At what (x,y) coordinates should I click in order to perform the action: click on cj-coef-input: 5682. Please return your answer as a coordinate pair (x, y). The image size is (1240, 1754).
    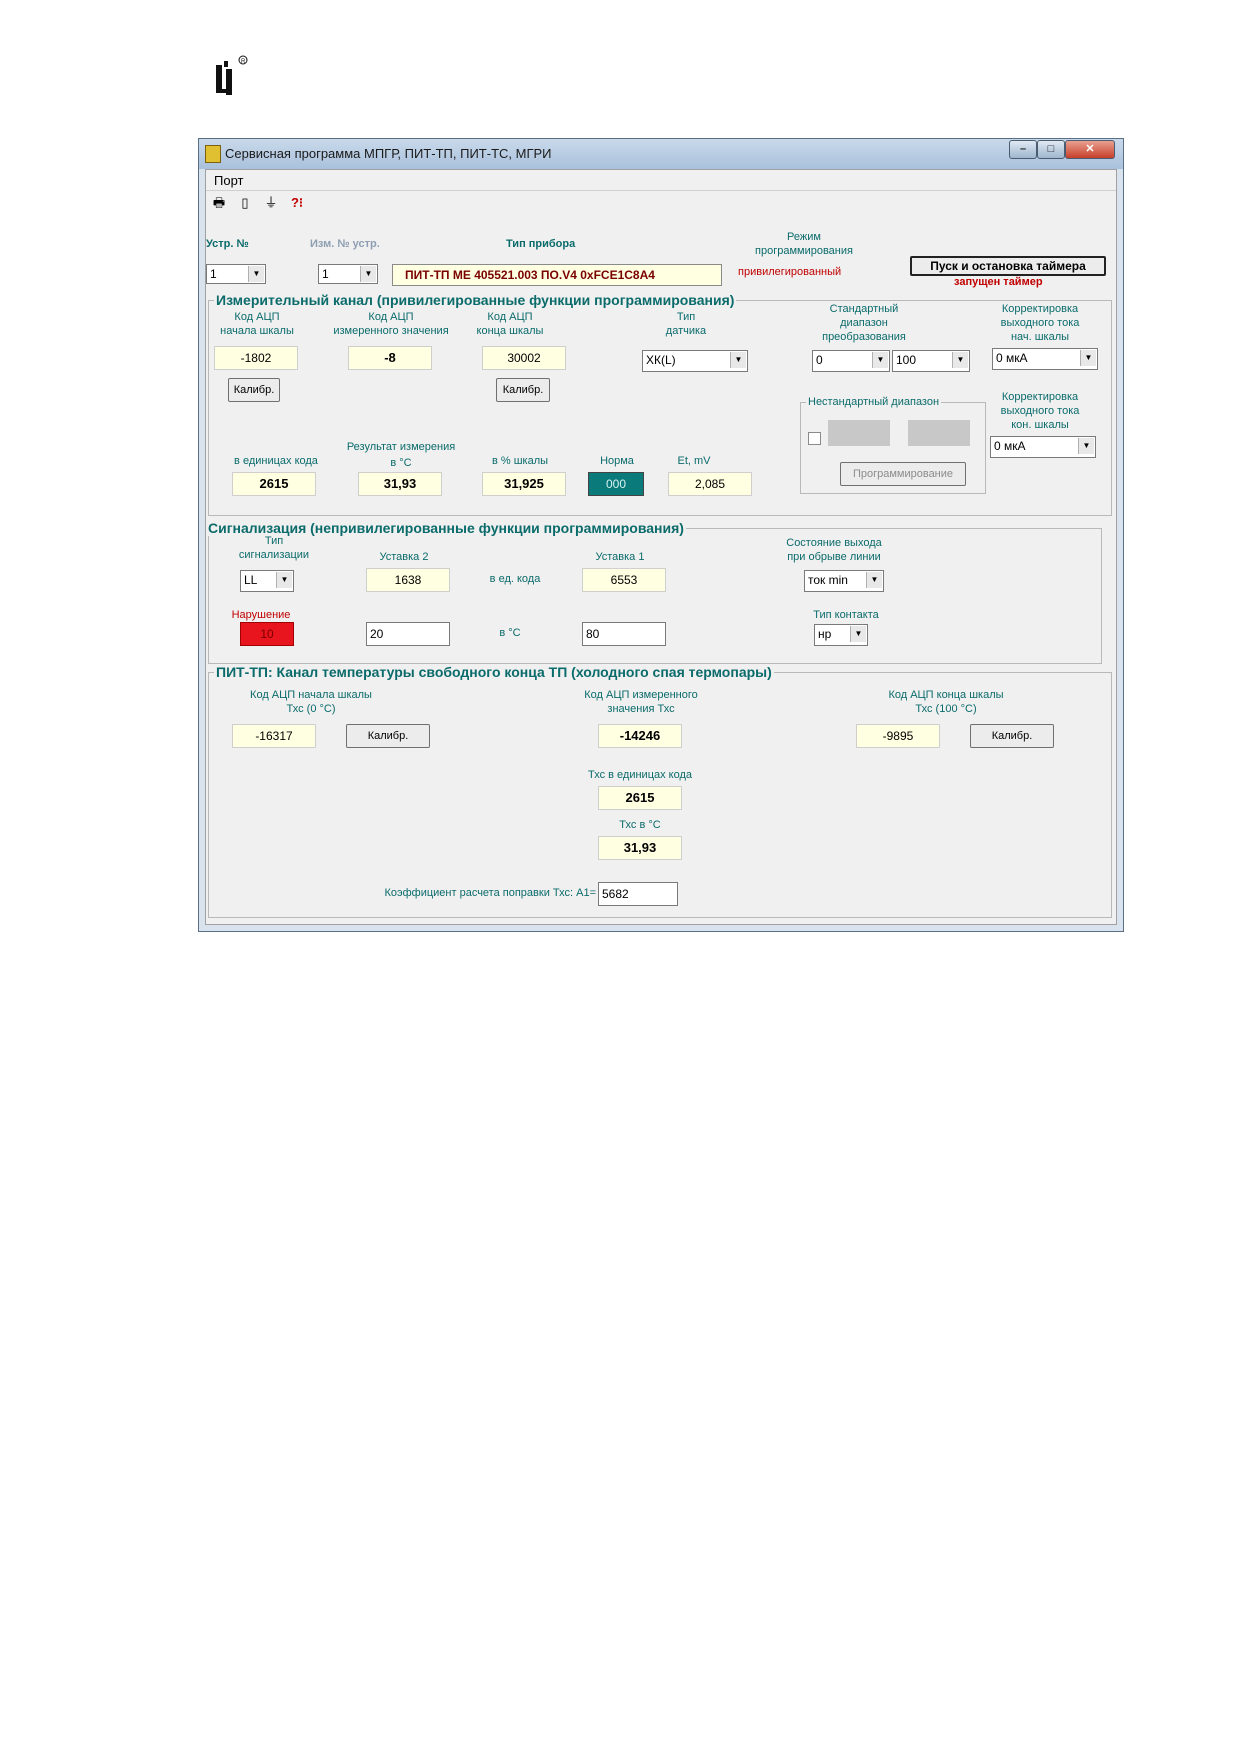
    Looking at the image, I should click on (638, 894).